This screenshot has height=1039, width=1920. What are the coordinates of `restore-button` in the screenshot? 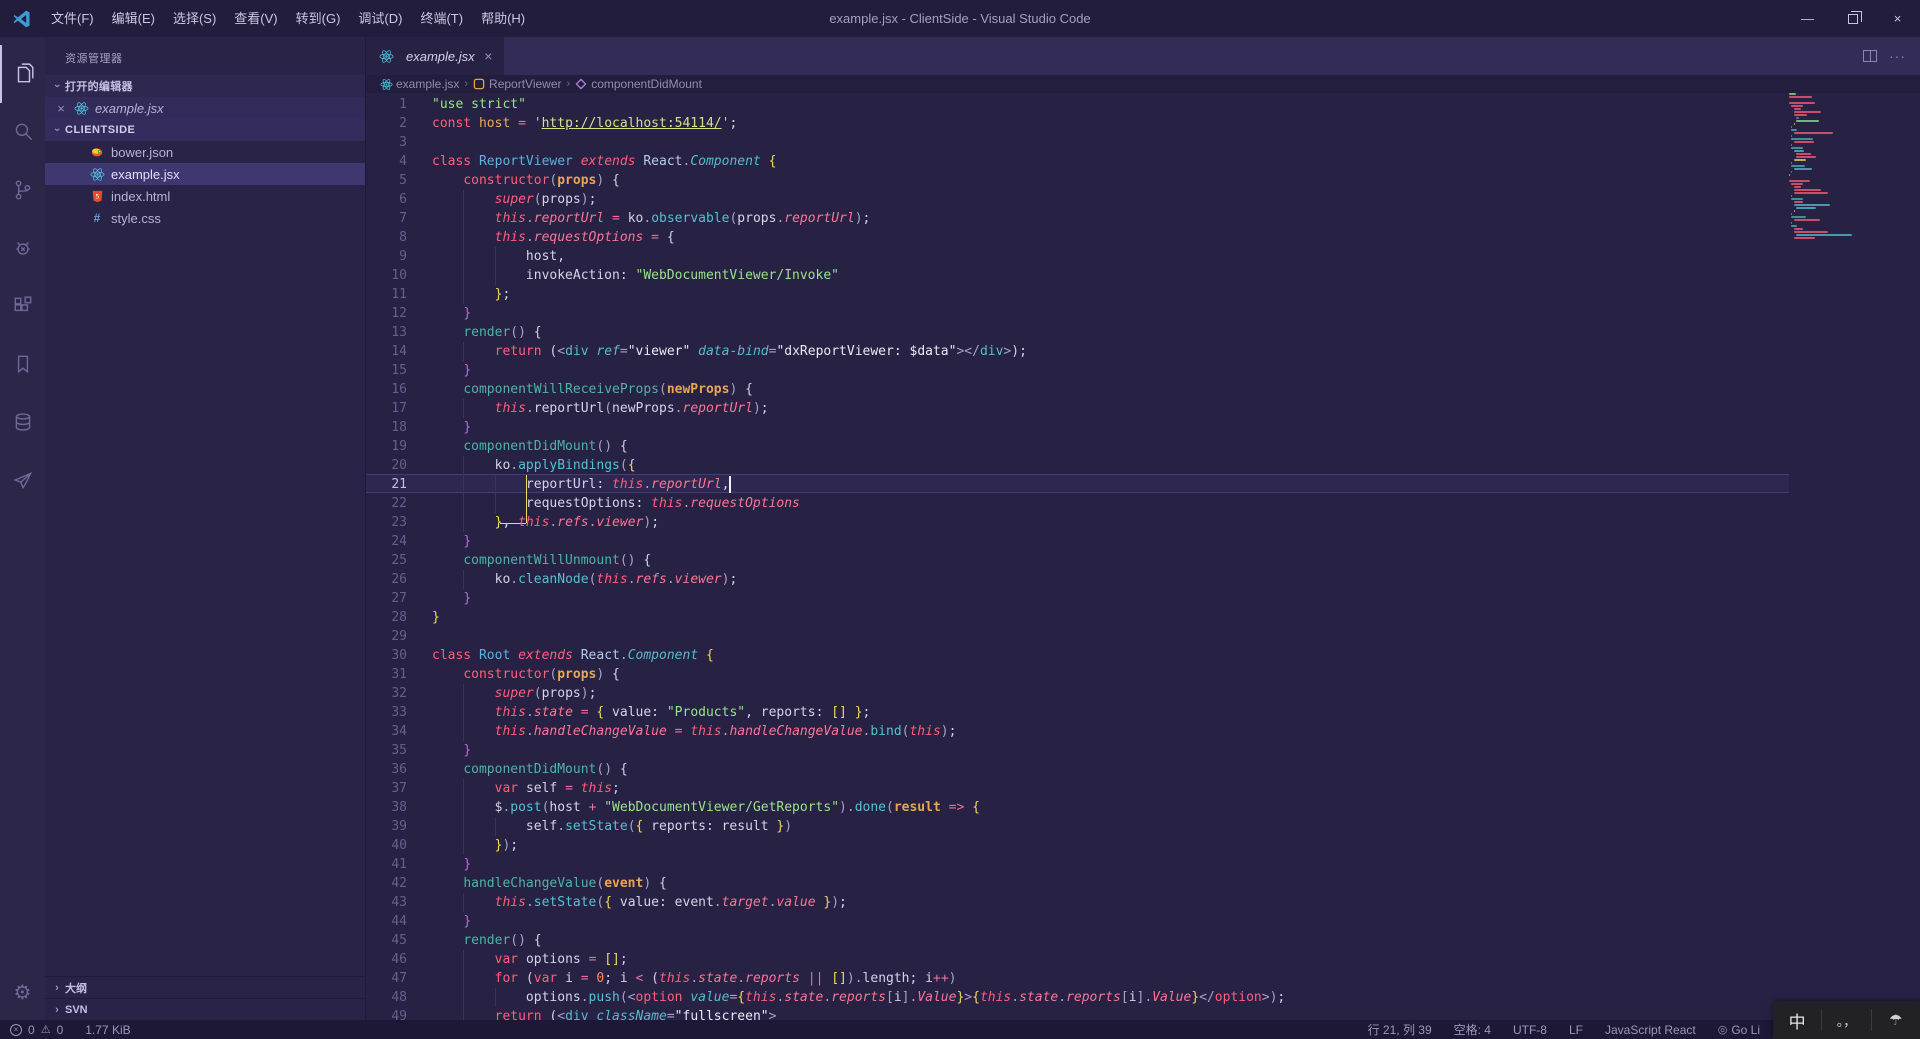 It's located at (1852, 18).